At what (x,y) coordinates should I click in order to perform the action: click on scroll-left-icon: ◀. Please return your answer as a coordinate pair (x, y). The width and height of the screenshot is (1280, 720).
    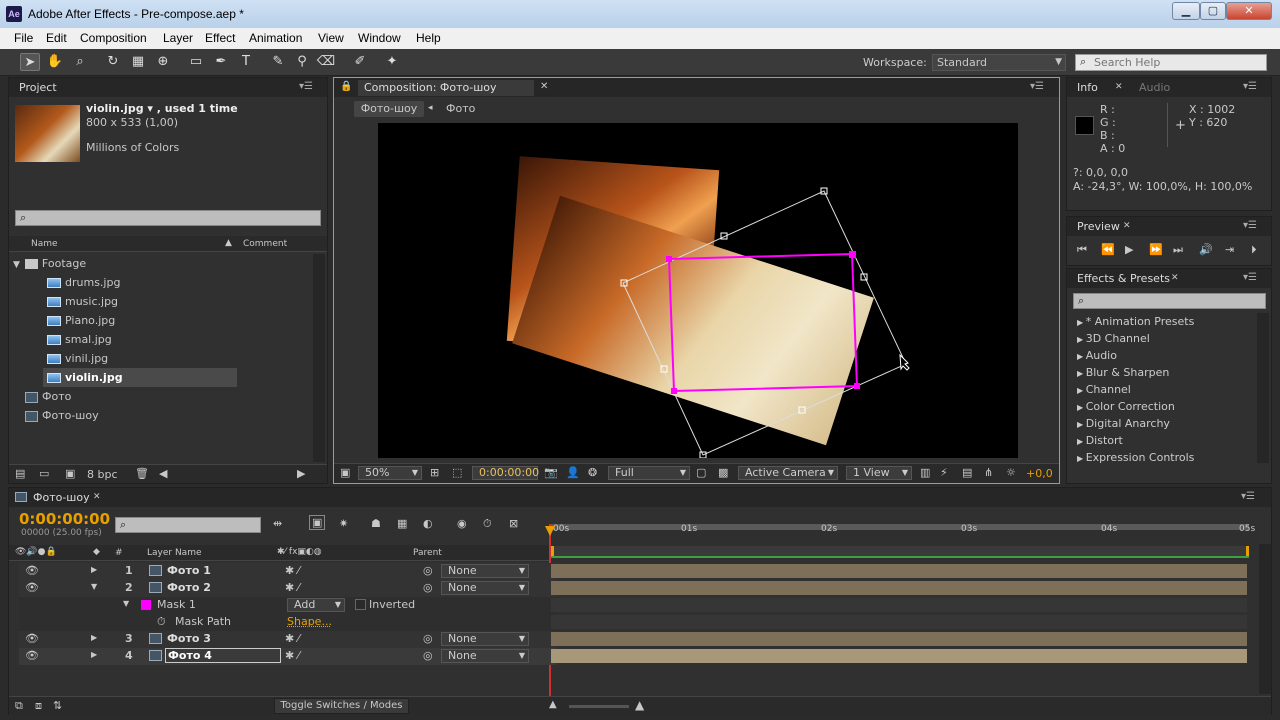
    Looking at the image, I should click on (163, 473).